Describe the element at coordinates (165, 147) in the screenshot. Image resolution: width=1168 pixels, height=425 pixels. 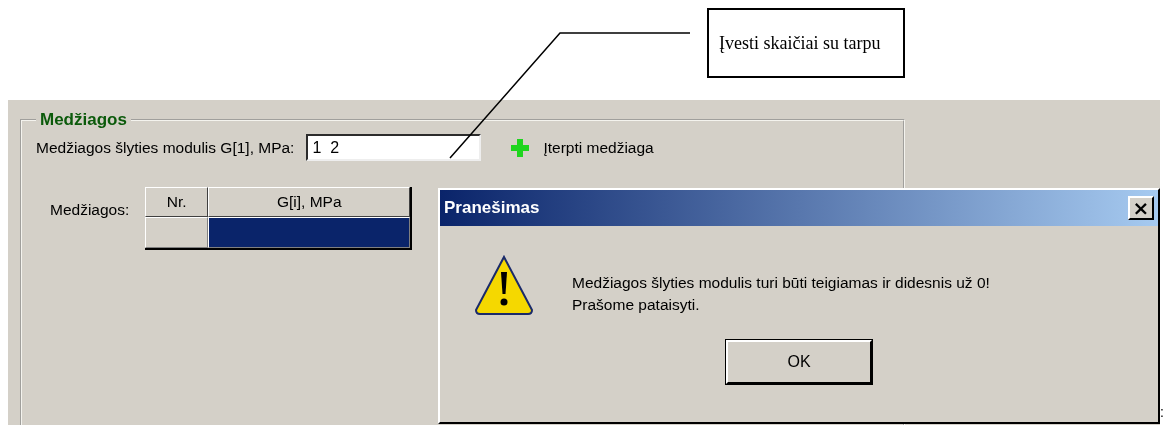
I see `field-label: Medžiagos šlyties modulis G[1], MPa:` at that location.